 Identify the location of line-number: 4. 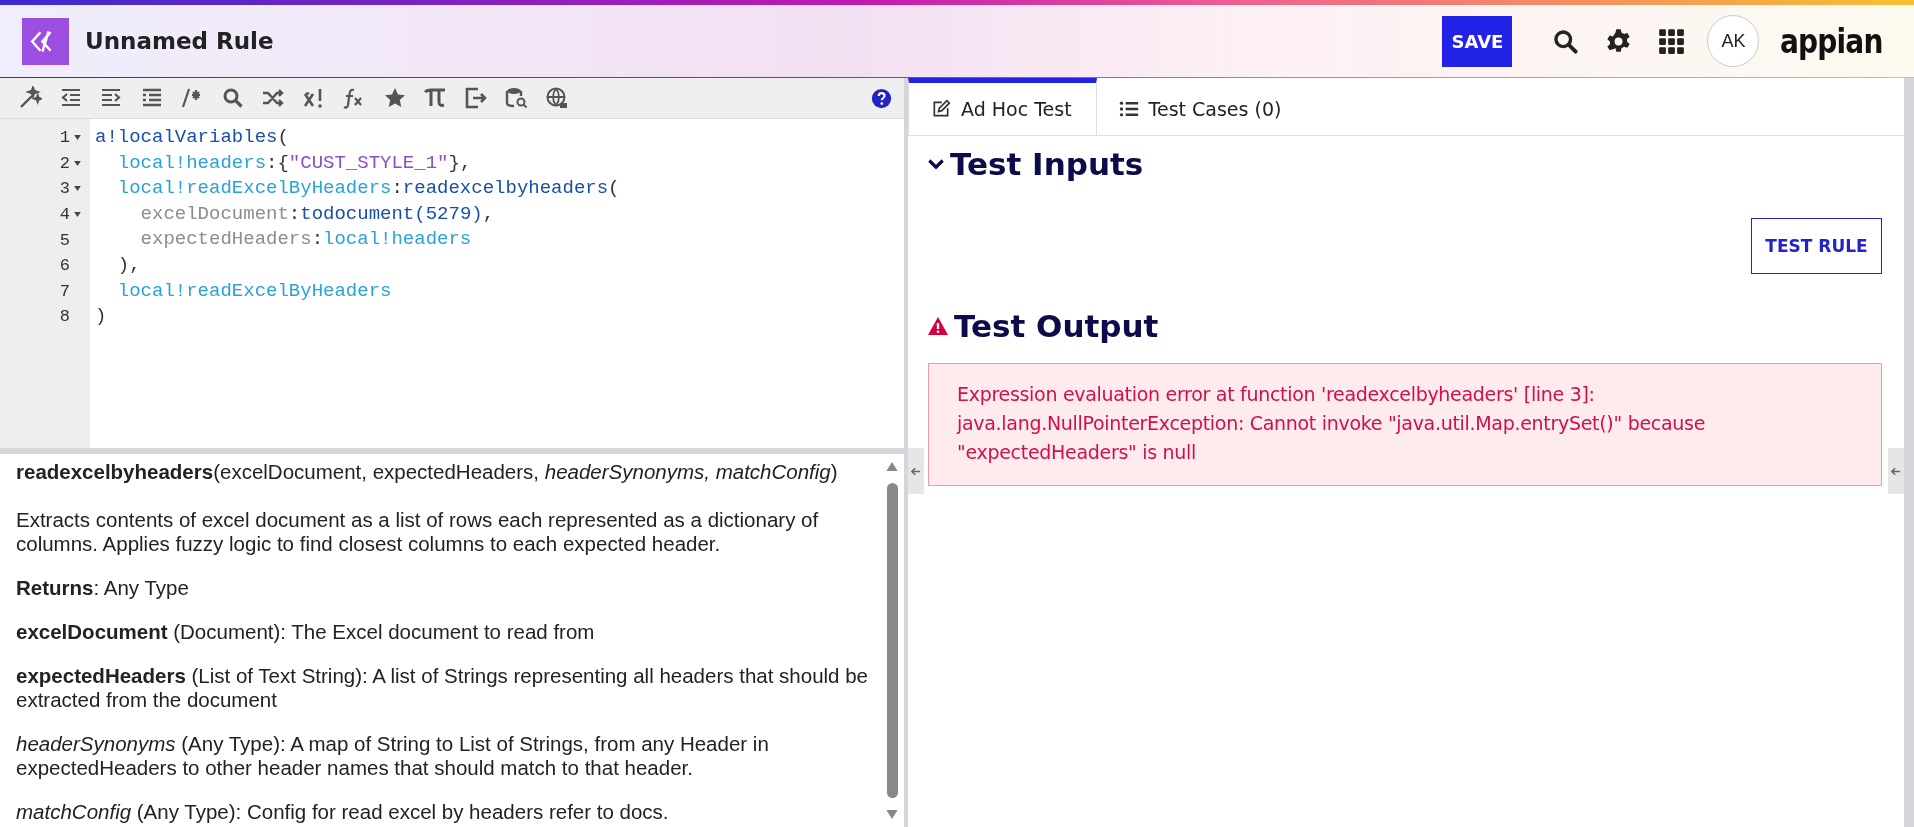
(64, 215).